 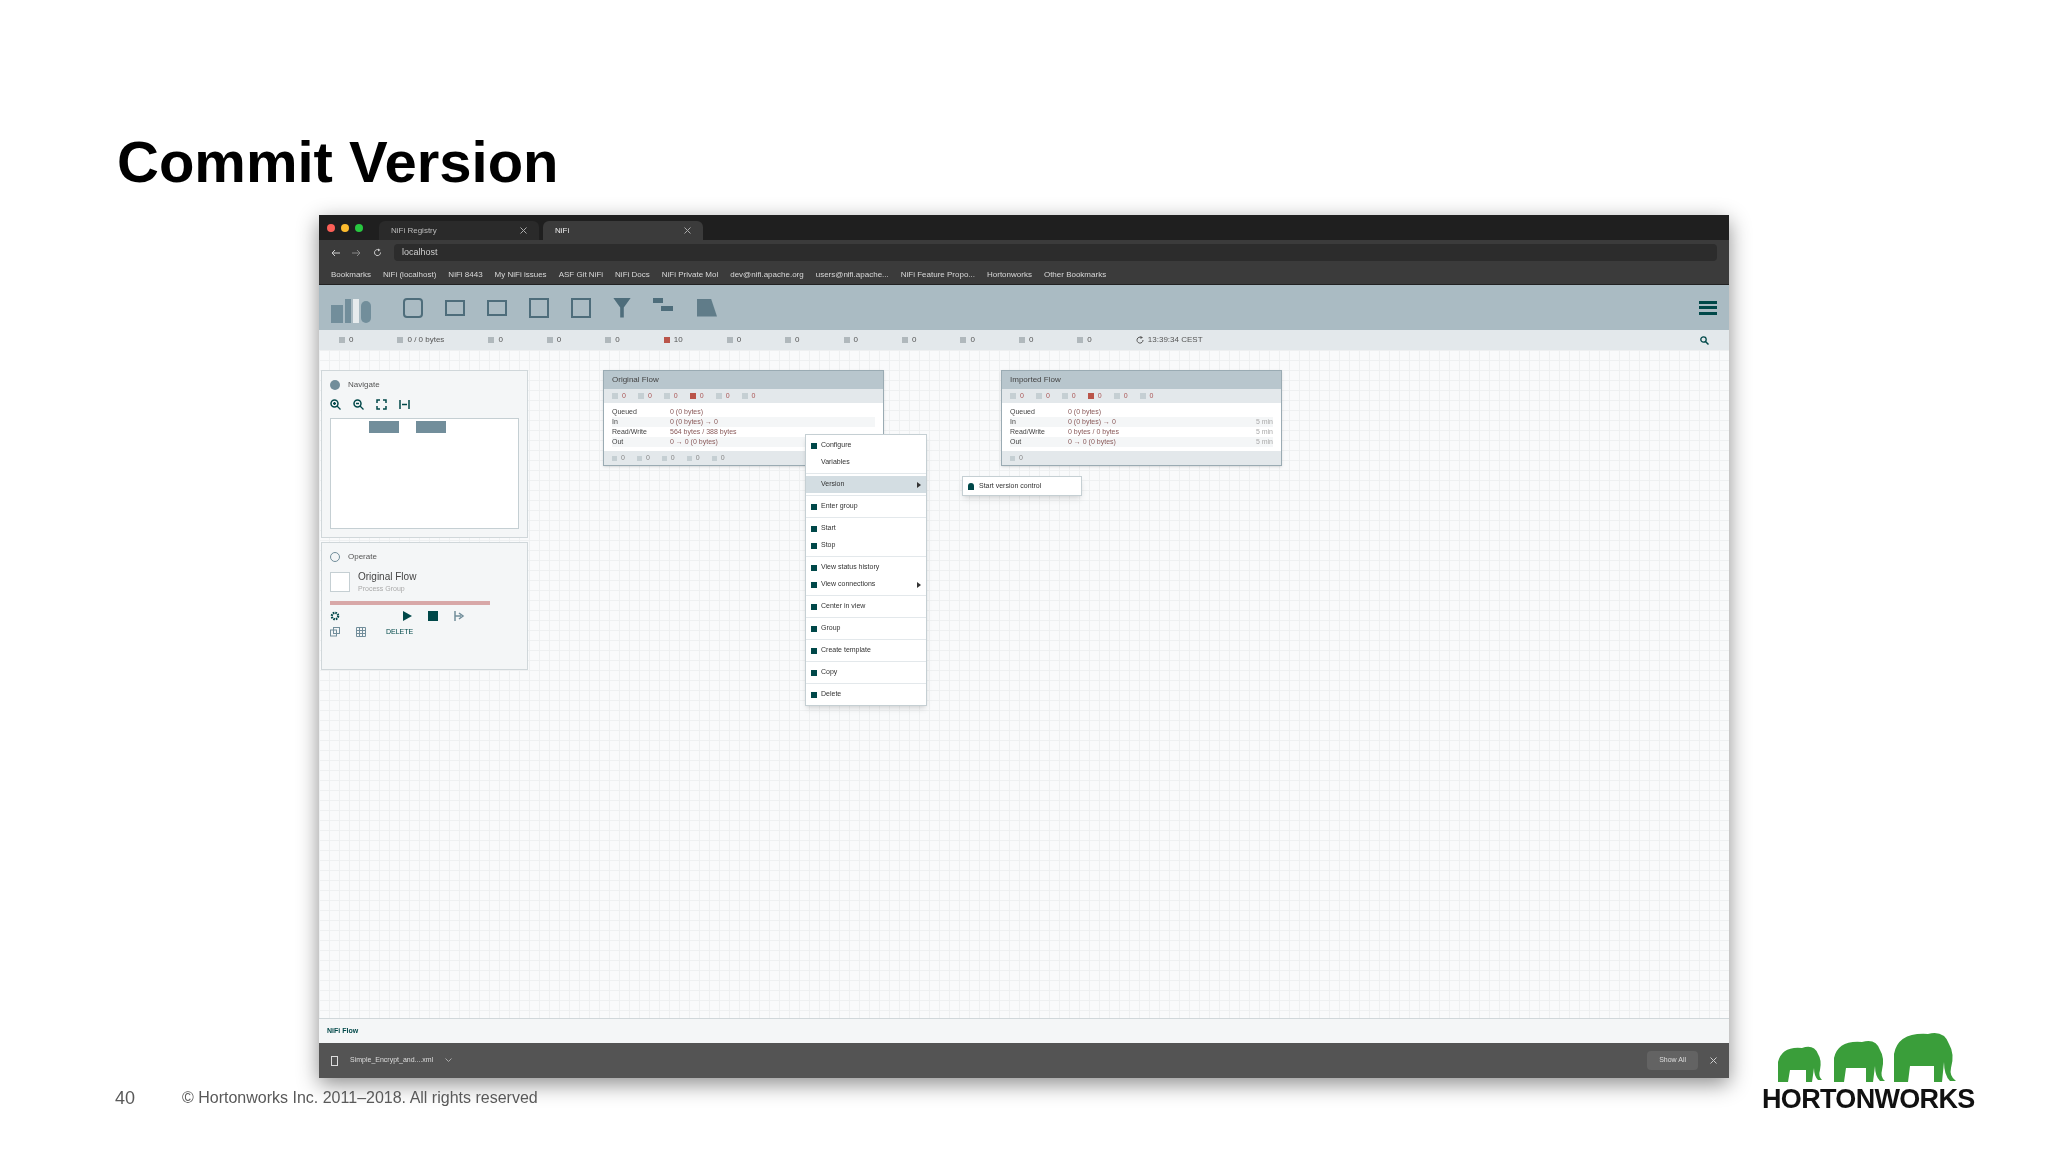 What do you see at coordinates (360, 1098) in the screenshot?
I see `copyright-text: © Hortonworks Inc. 2011–2018. All rights reserved` at bounding box center [360, 1098].